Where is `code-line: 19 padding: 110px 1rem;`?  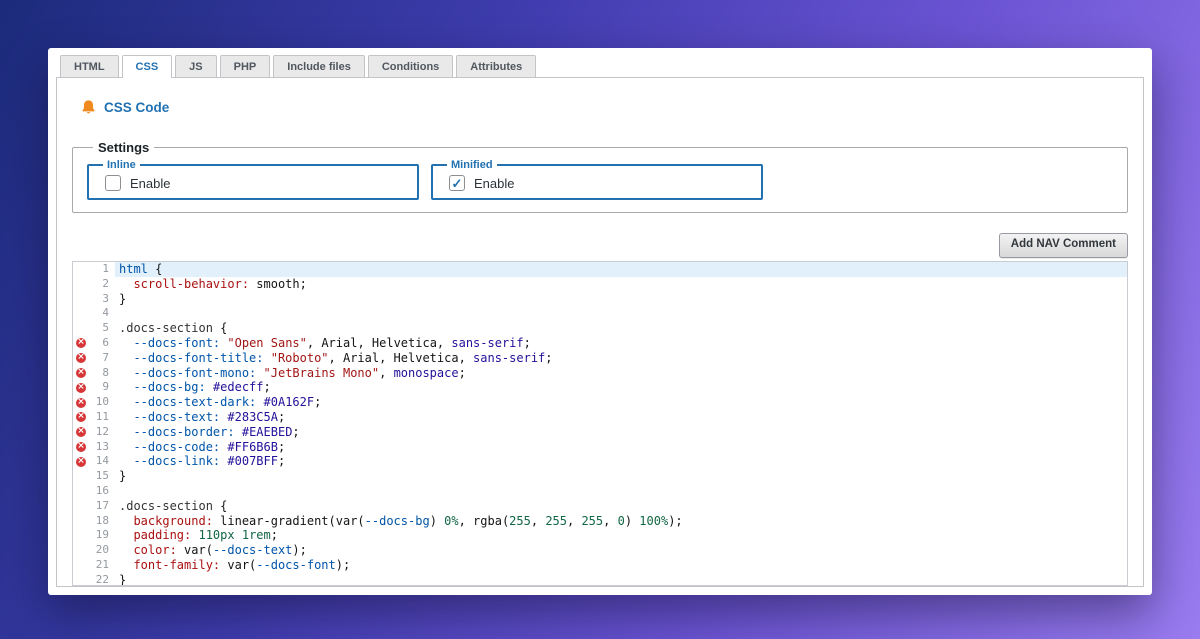
code-line: 19 padding: 110px 1rem; is located at coordinates (600, 536).